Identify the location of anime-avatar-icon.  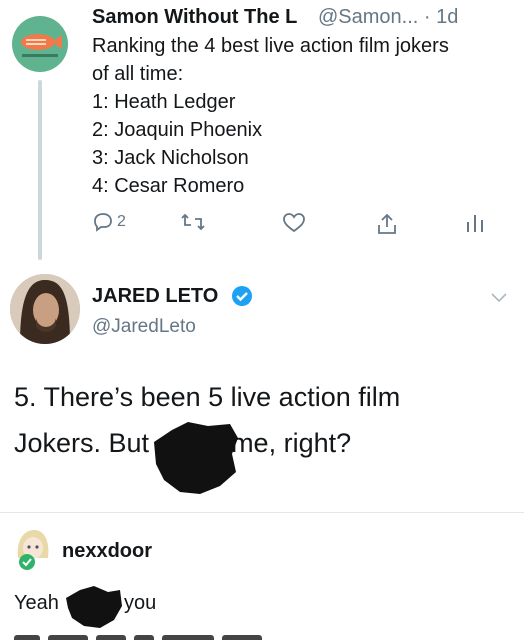
(33, 550).